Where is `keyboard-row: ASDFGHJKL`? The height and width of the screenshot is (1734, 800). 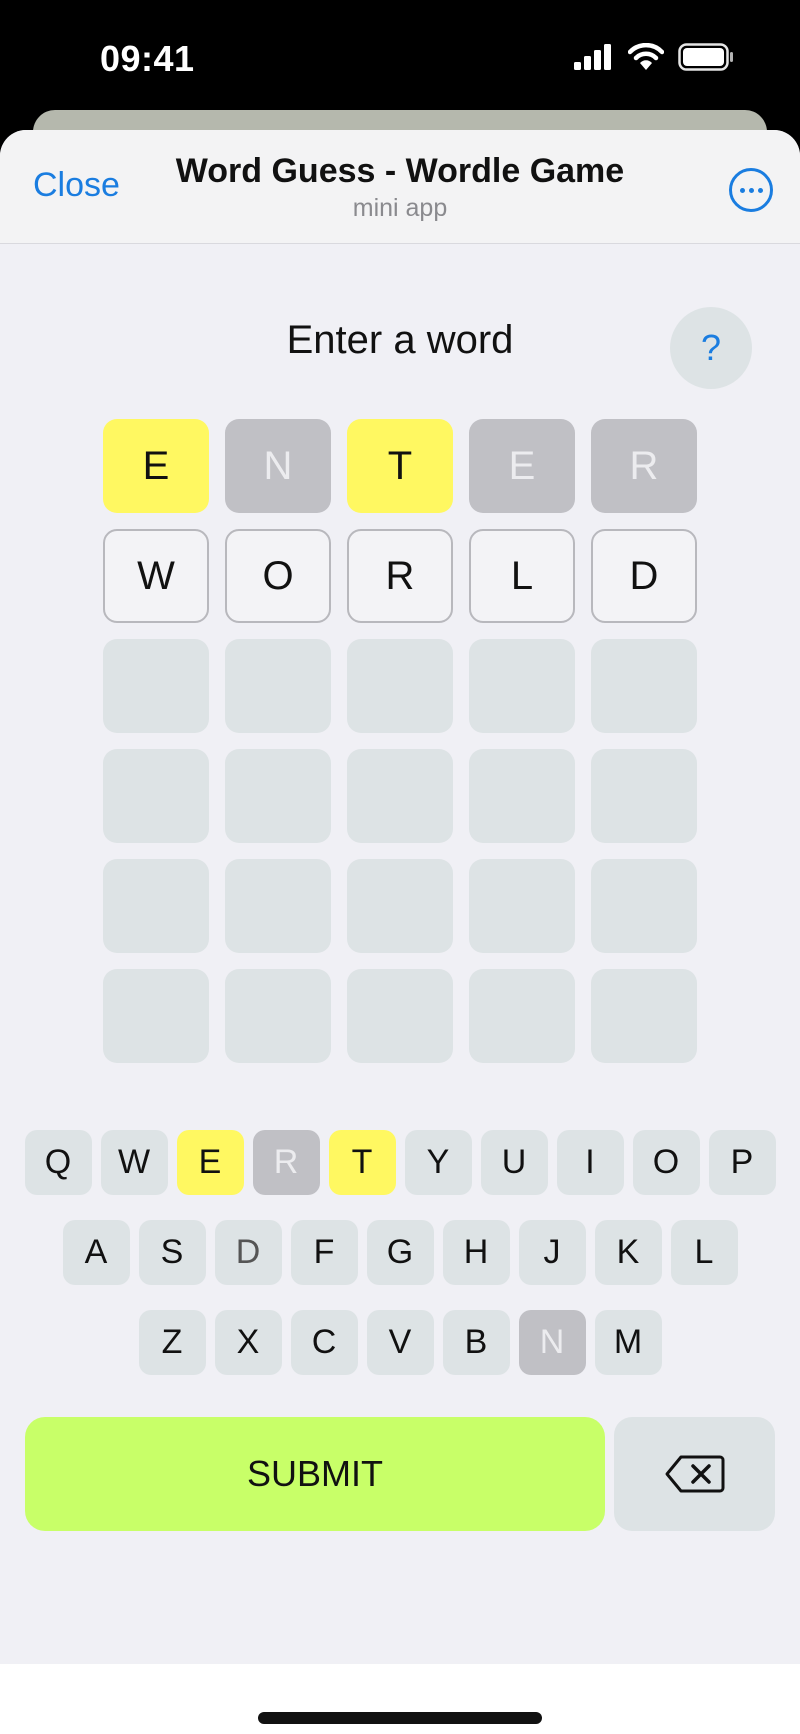
keyboard-row: ASDFGHJKL is located at coordinates (400, 1252).